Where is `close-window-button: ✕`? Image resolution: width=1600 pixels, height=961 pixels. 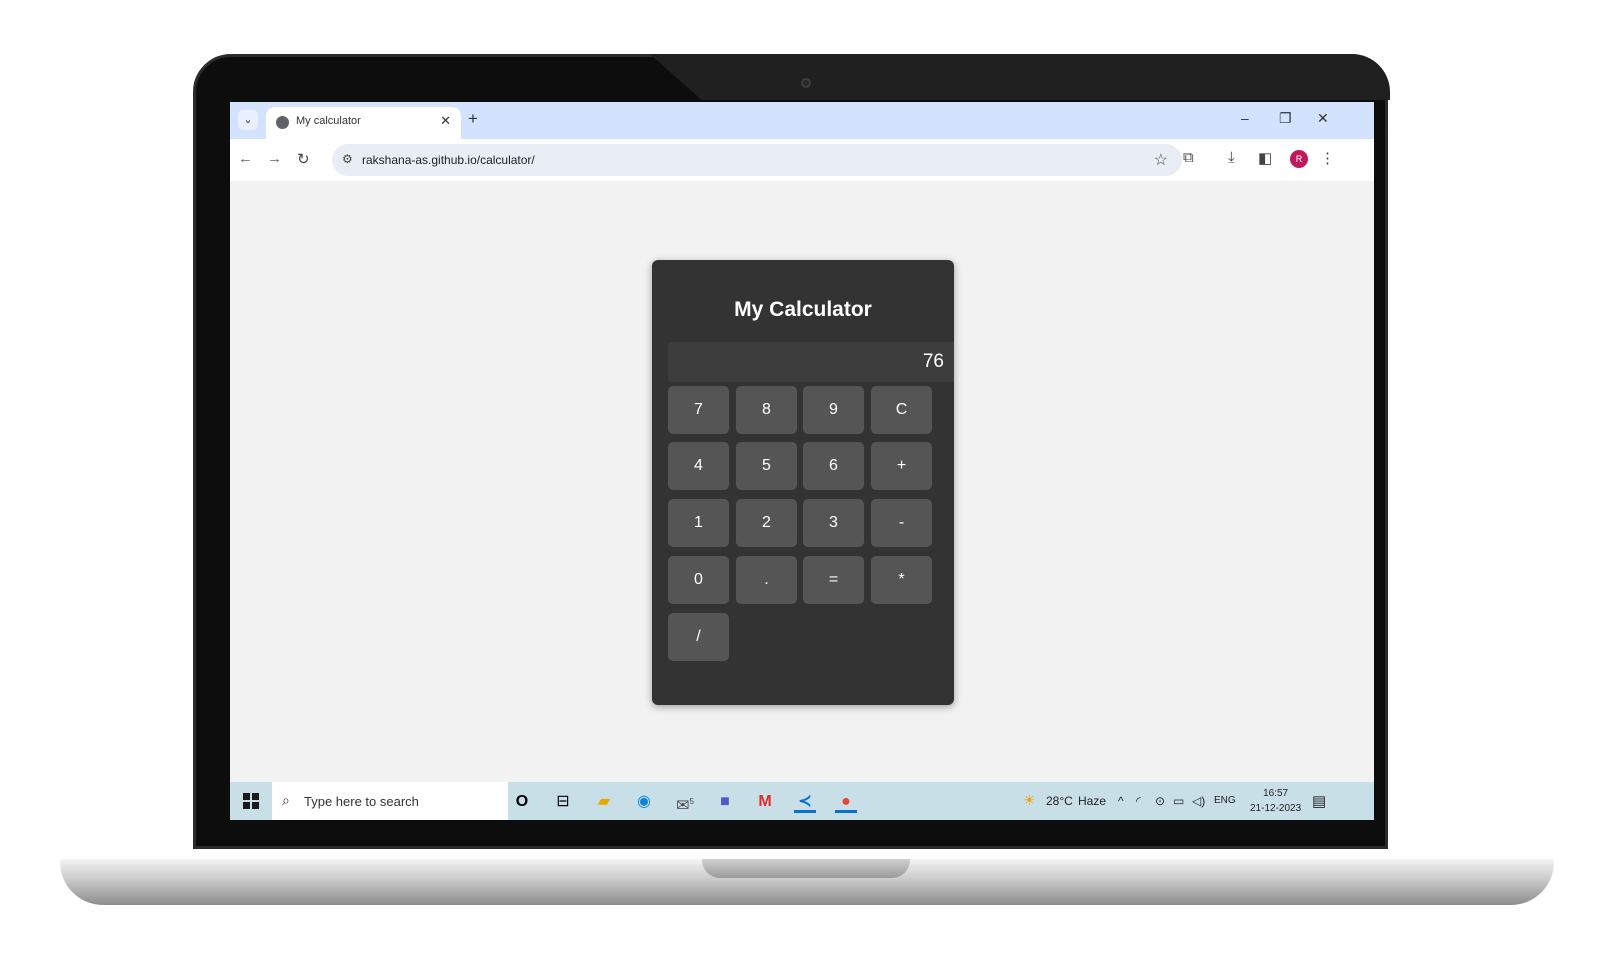 close-window-button: ✕ is located at coordinates (1323, 118).